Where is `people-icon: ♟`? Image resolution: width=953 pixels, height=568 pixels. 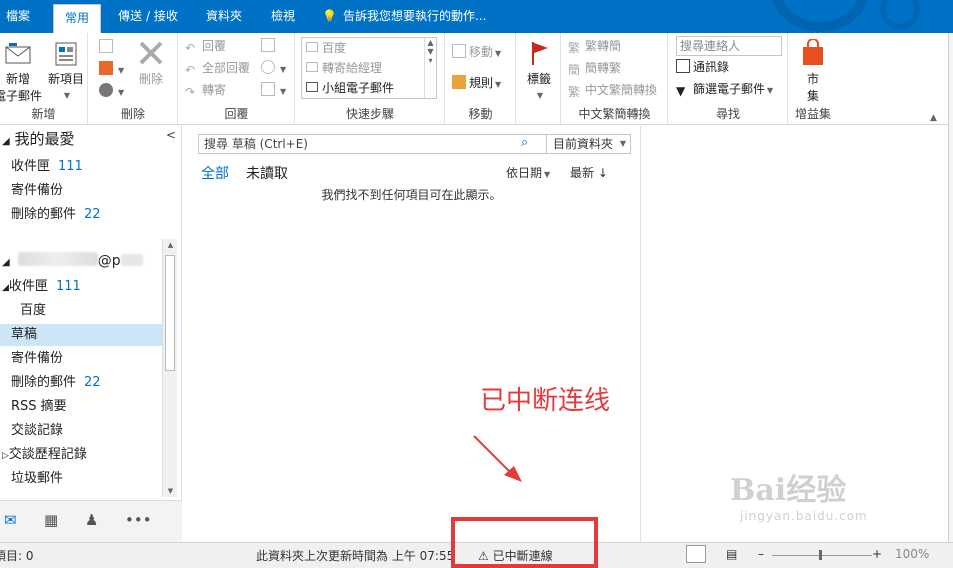 people-icon: ♟ is located at coordinates (91, 520).